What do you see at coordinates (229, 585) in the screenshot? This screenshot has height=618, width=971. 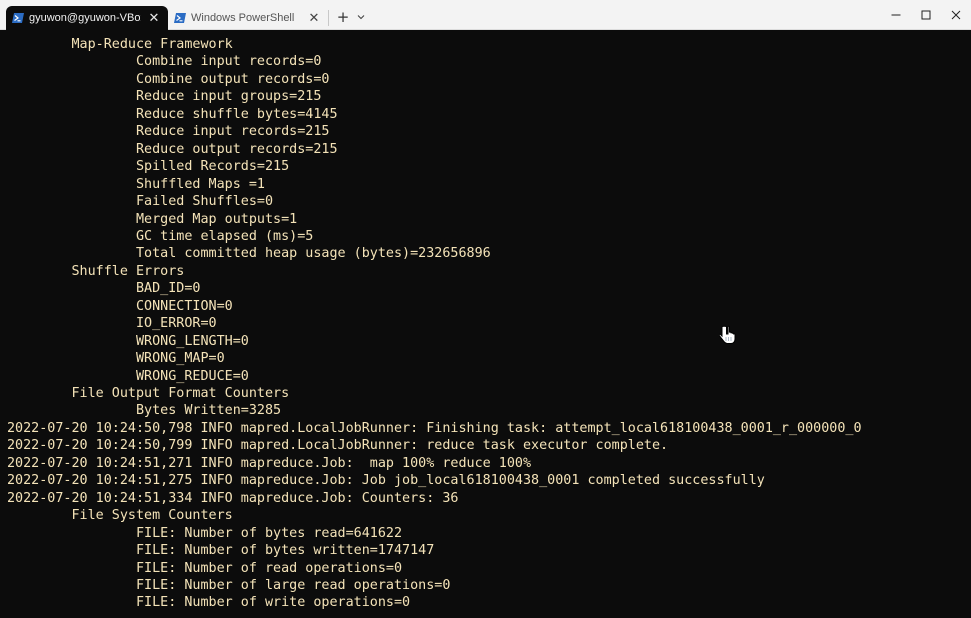 I see `terminal-line: FILE: Number of large read operations=0` at bounding box center [229, 585].